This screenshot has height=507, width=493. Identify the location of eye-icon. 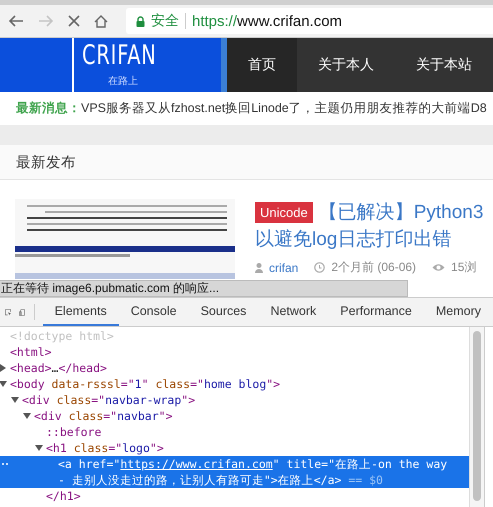
(439, 267).